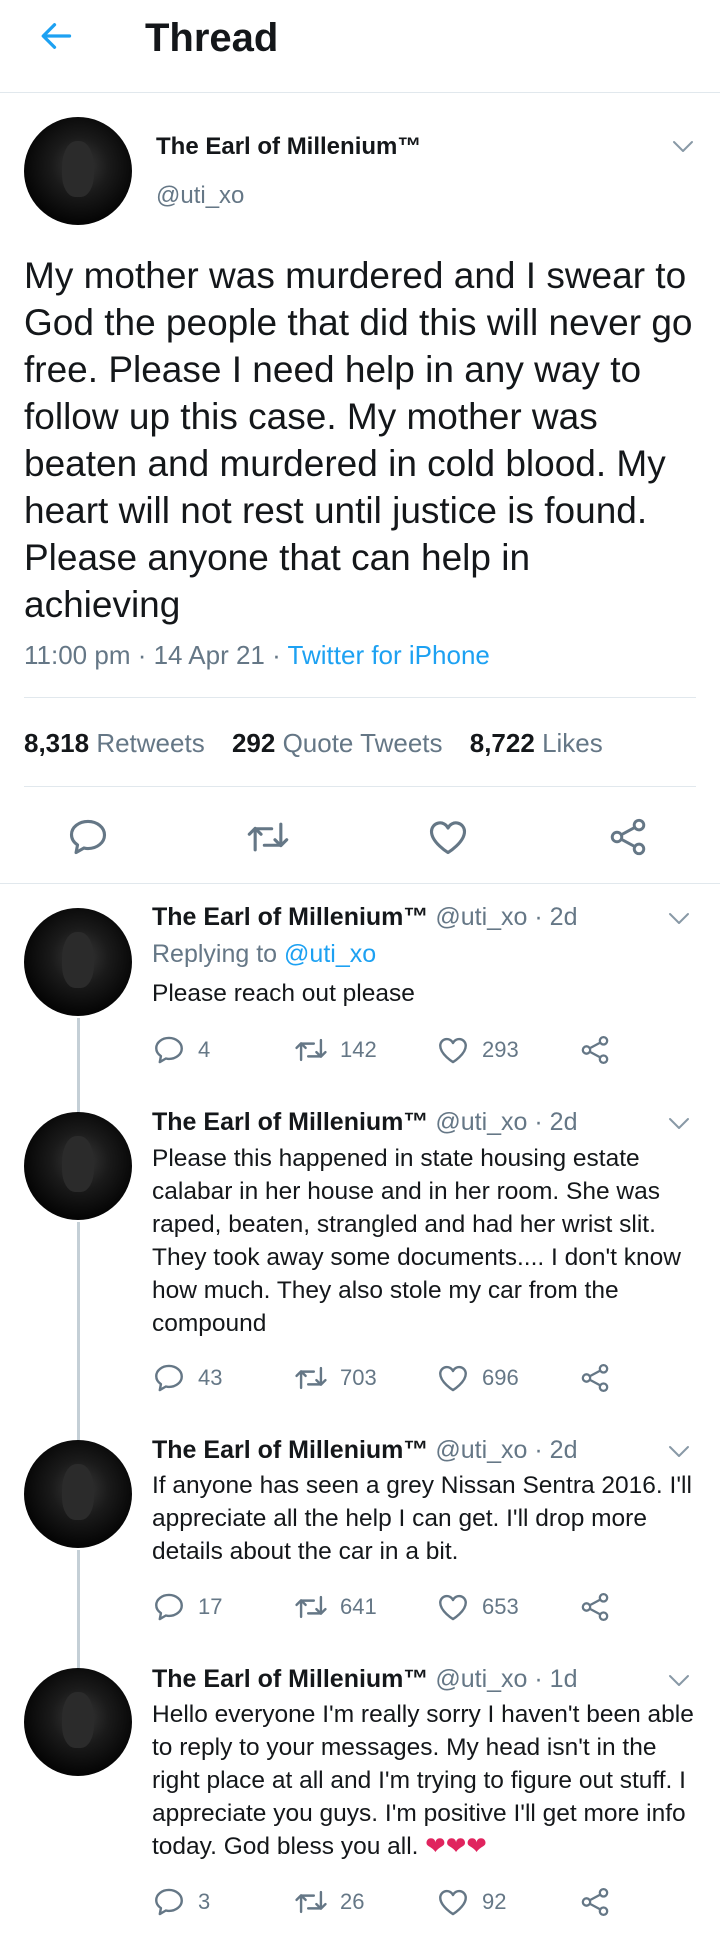  What do you see at coordinates (360, 46) in the screenshot?
I see `header-bar: Thread` at bounding box center [360, 46].